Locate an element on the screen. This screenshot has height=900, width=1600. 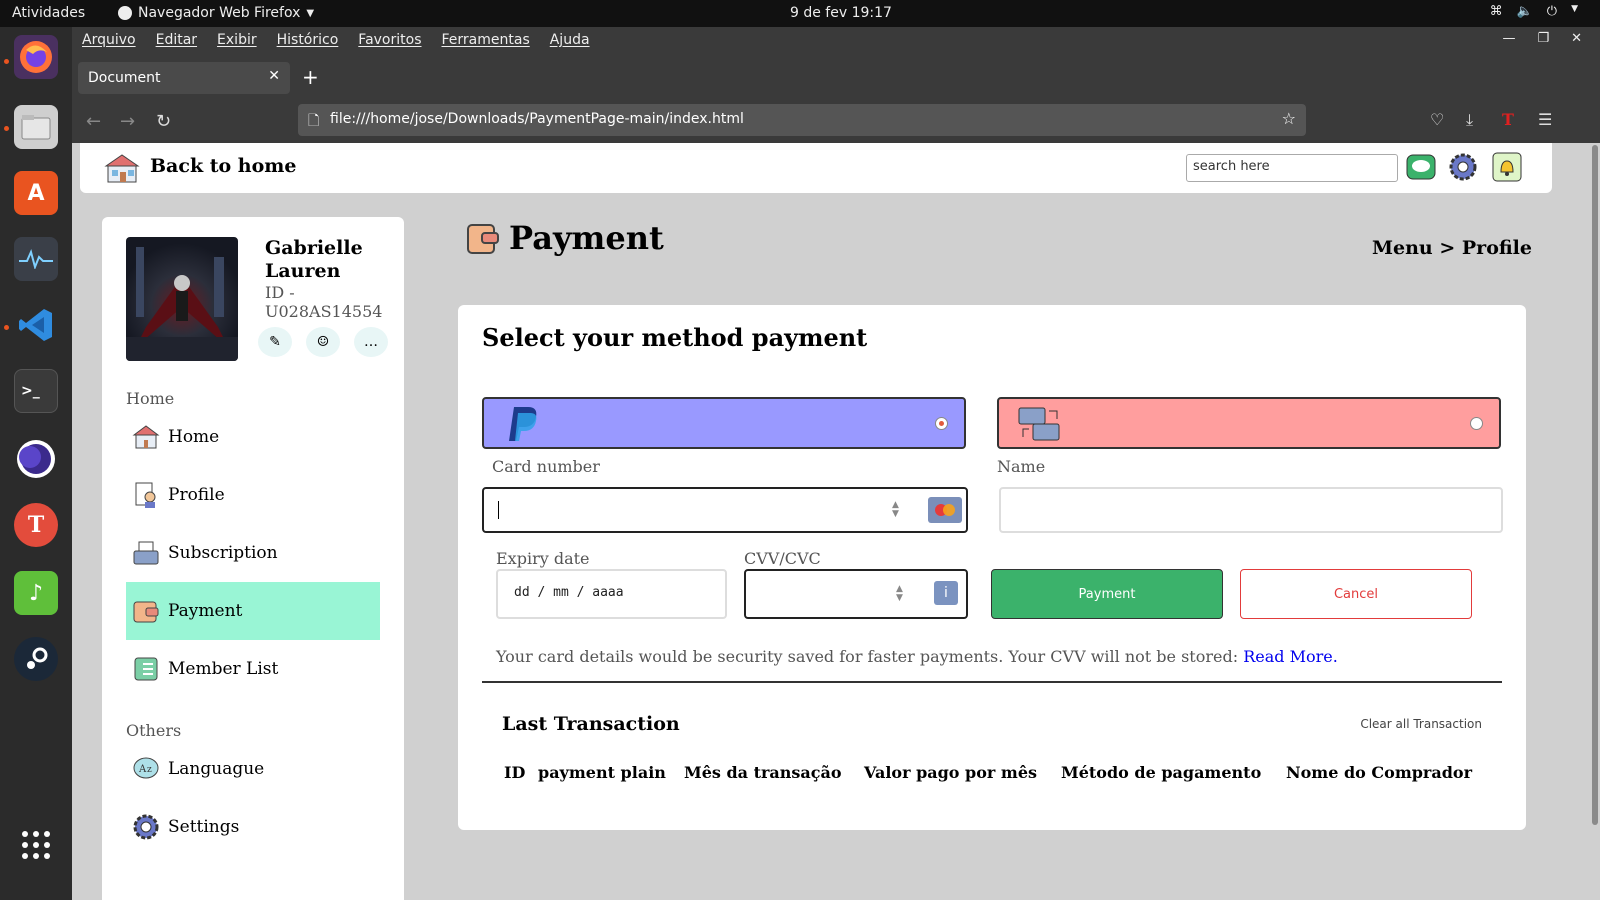
transfer-option is located at coordinates (1249, 423).